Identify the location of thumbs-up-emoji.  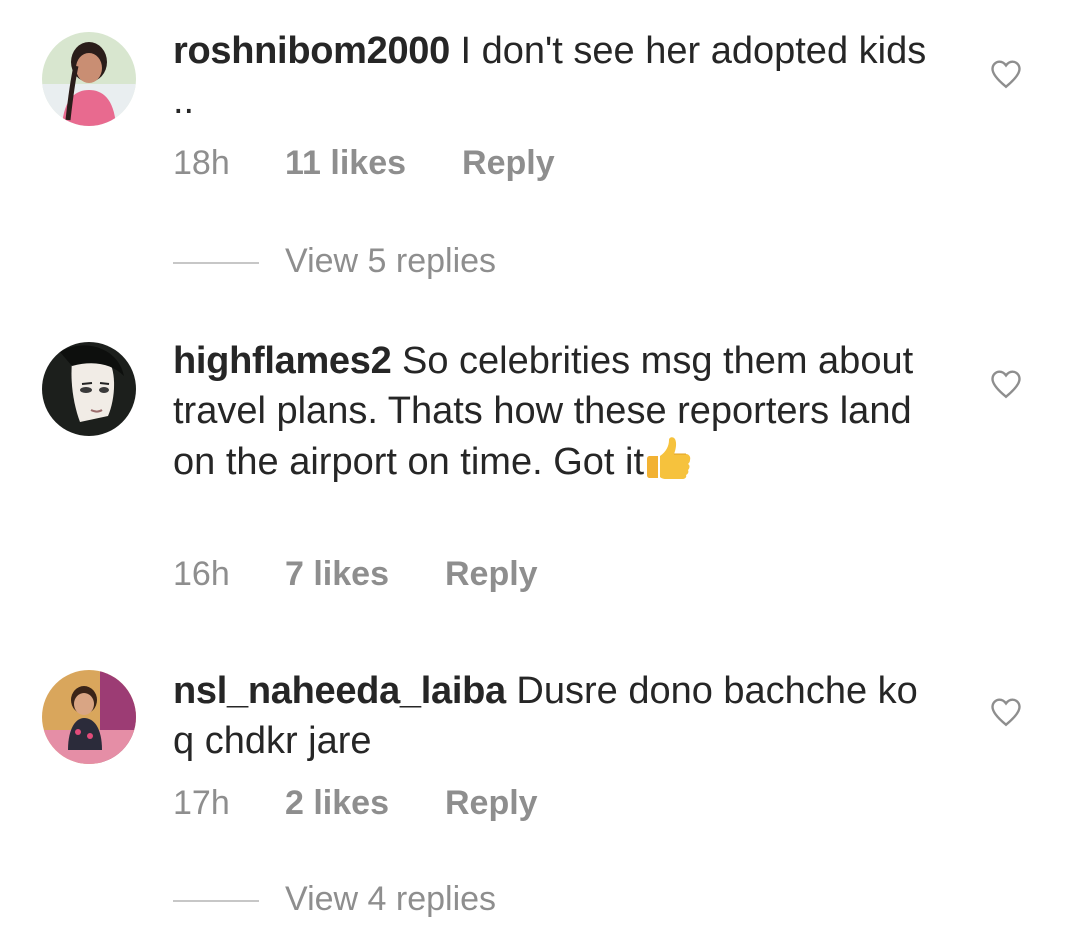
(668, 459).